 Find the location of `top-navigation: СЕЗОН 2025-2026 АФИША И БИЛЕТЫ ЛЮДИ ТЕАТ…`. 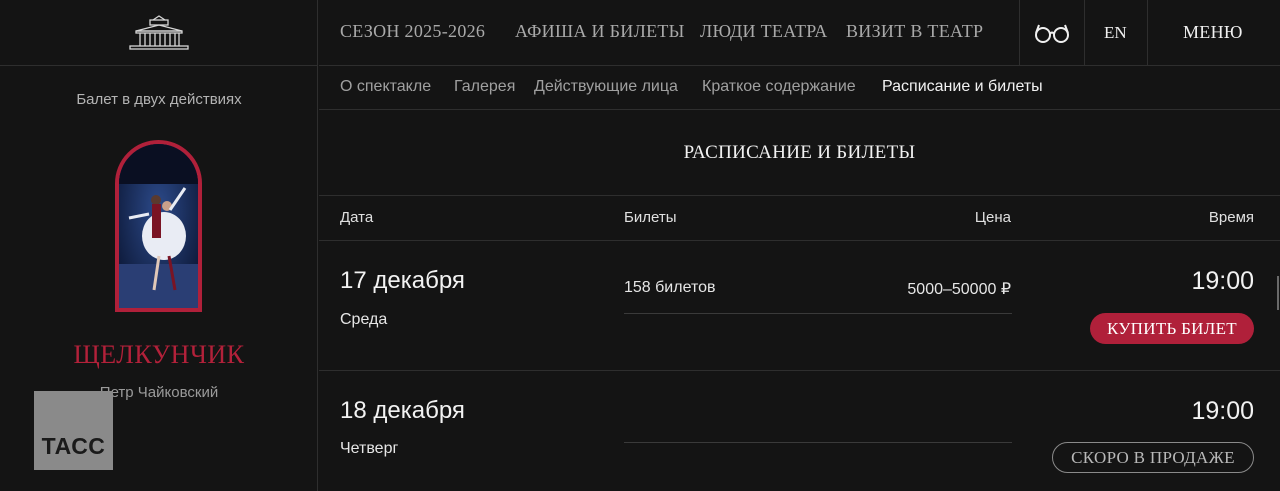

top-navigation: СЕЗОН 2025-2026 АФИША И БИЛЕТЫ ЛЮДИ ТЕАТ… is located at coordinates (799, 33).